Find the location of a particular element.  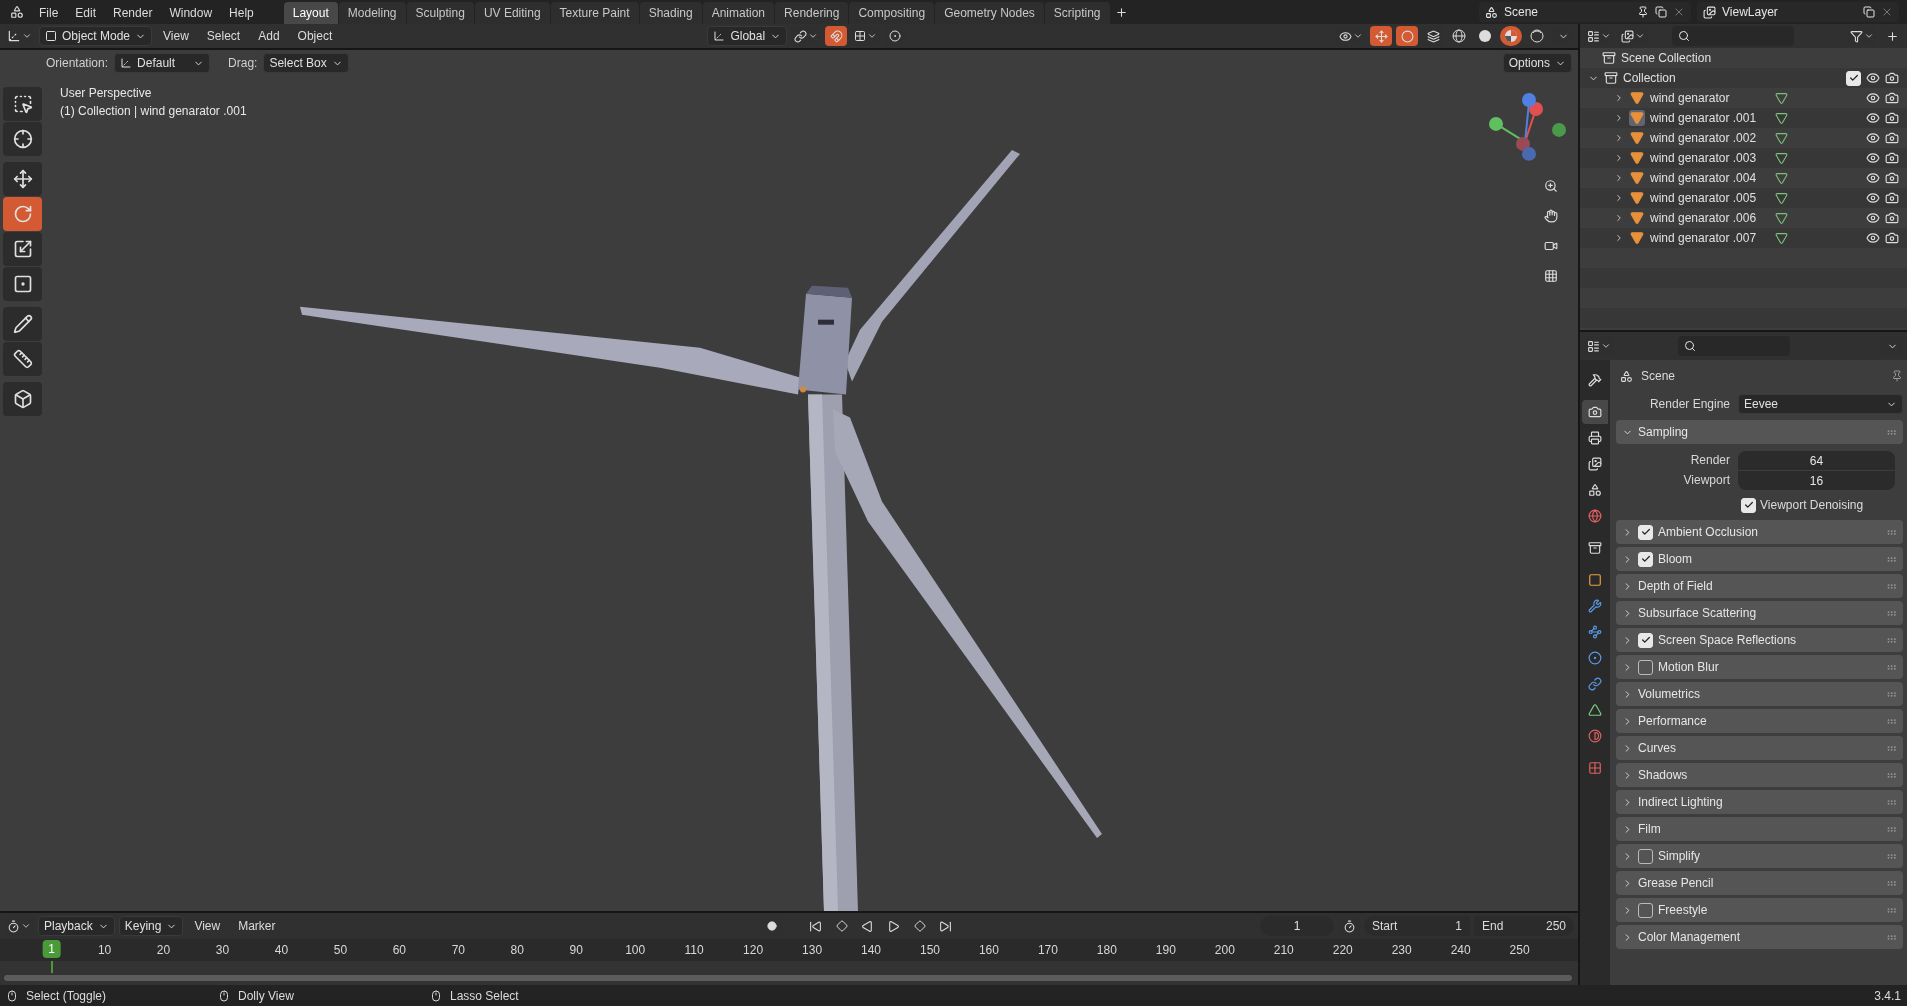

workspace-tab: Geometry Nodes is located at coordinates (989, 13).